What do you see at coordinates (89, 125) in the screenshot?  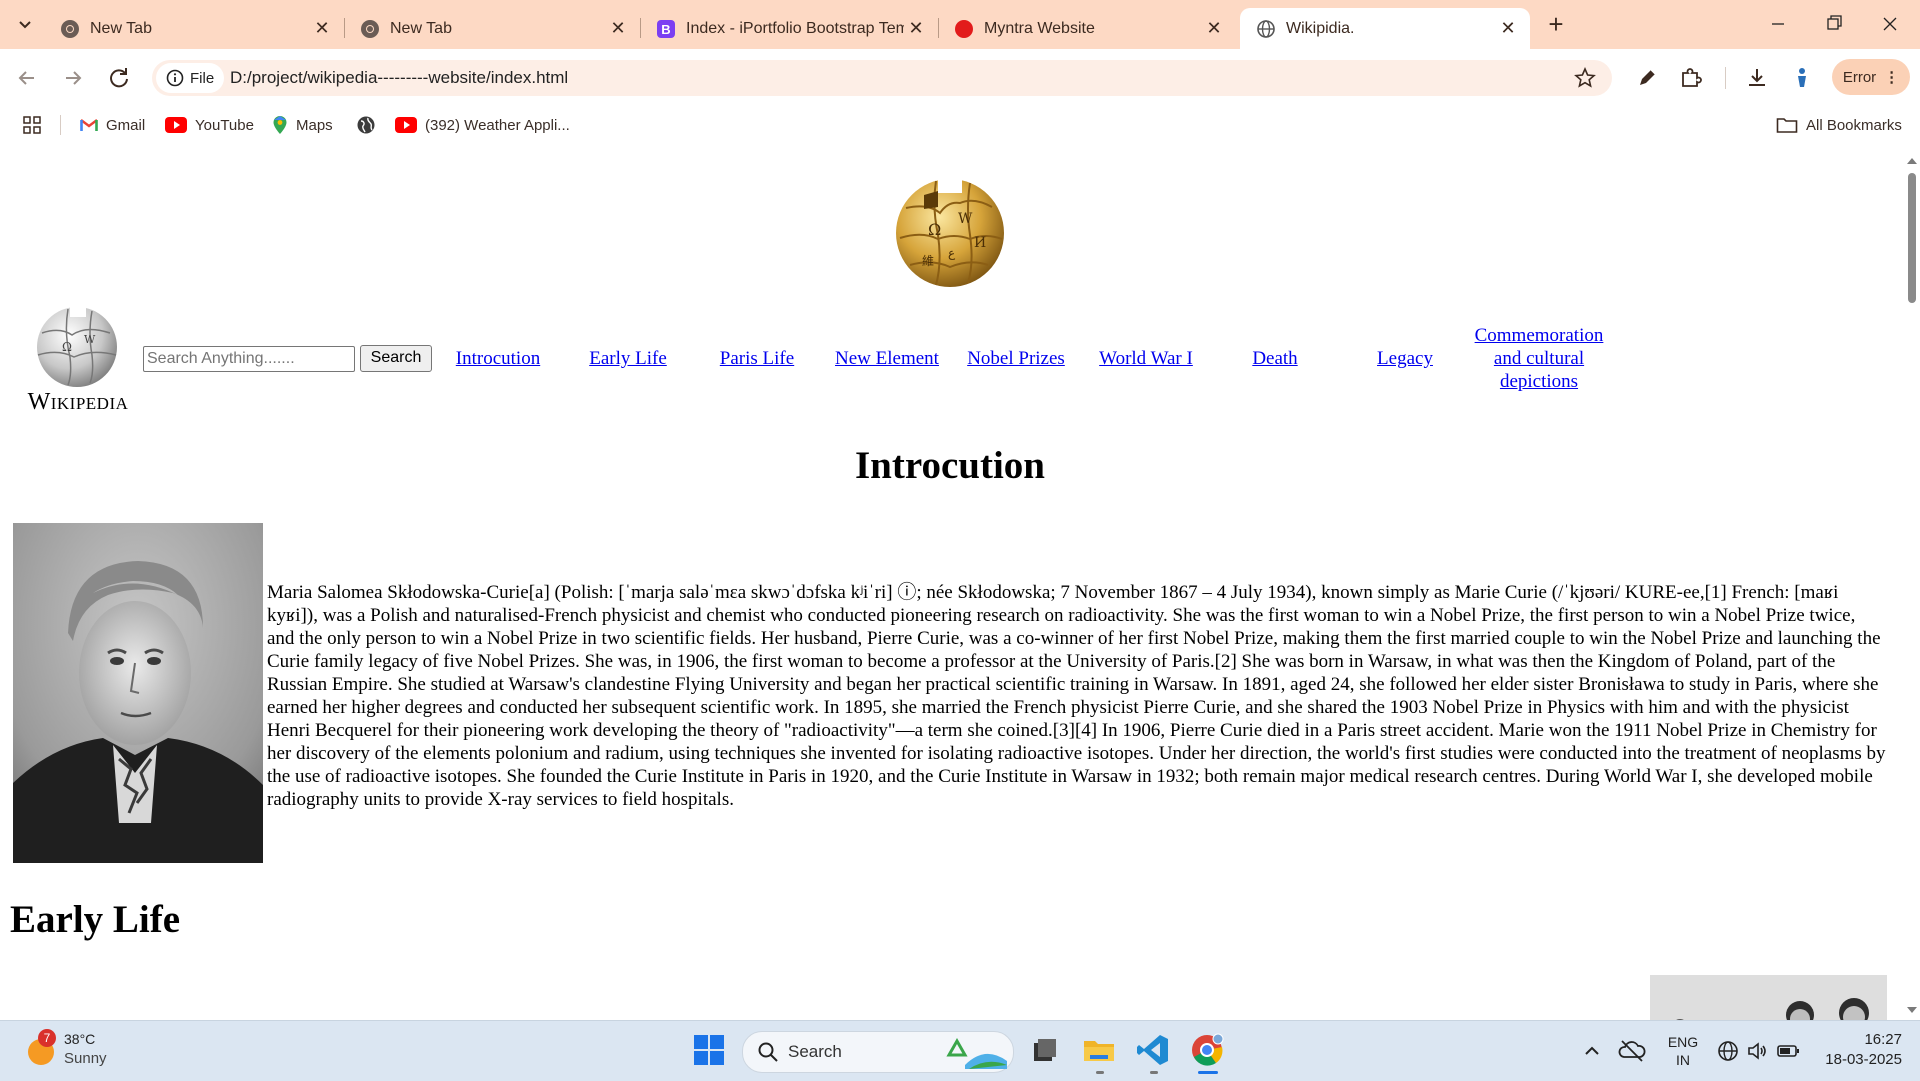 I see `gmail-icon` at bounding box center [89, 125].